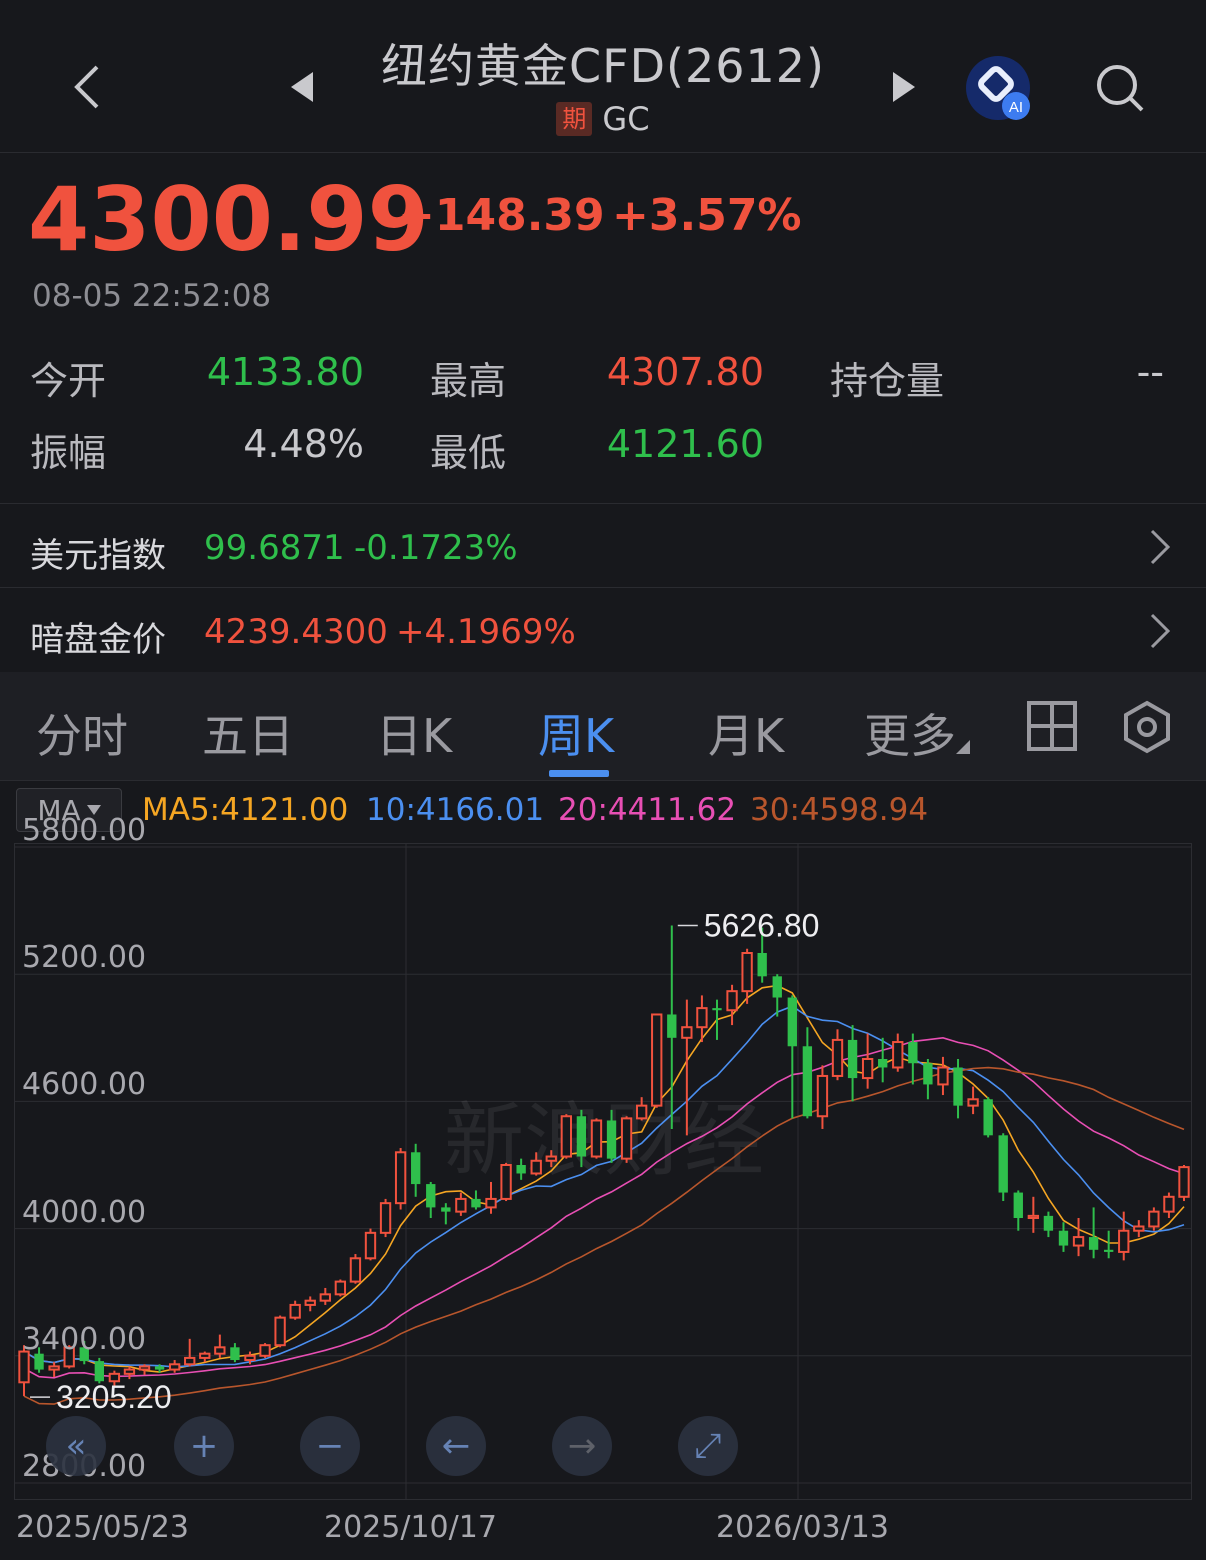  I want to click on related-label: 暗盘金价, so click(98, 640).